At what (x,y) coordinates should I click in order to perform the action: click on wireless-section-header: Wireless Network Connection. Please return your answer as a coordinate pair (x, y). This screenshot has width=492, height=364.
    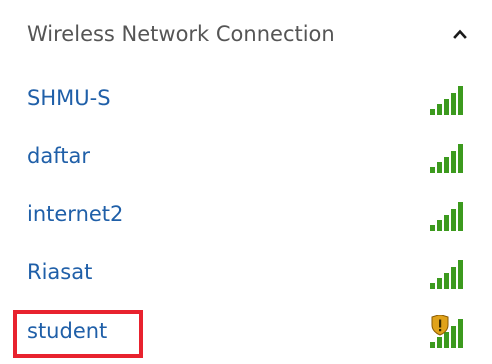
    Looking at the image, I should click on (246, 38).